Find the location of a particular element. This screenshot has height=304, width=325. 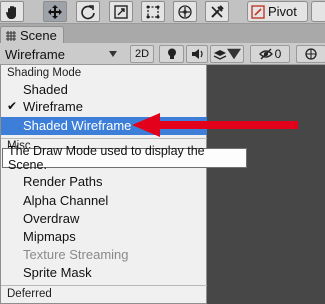

draw-mode-tooltip: The Draw Mode used to display the Scene. is located at coordinates (124, 158).